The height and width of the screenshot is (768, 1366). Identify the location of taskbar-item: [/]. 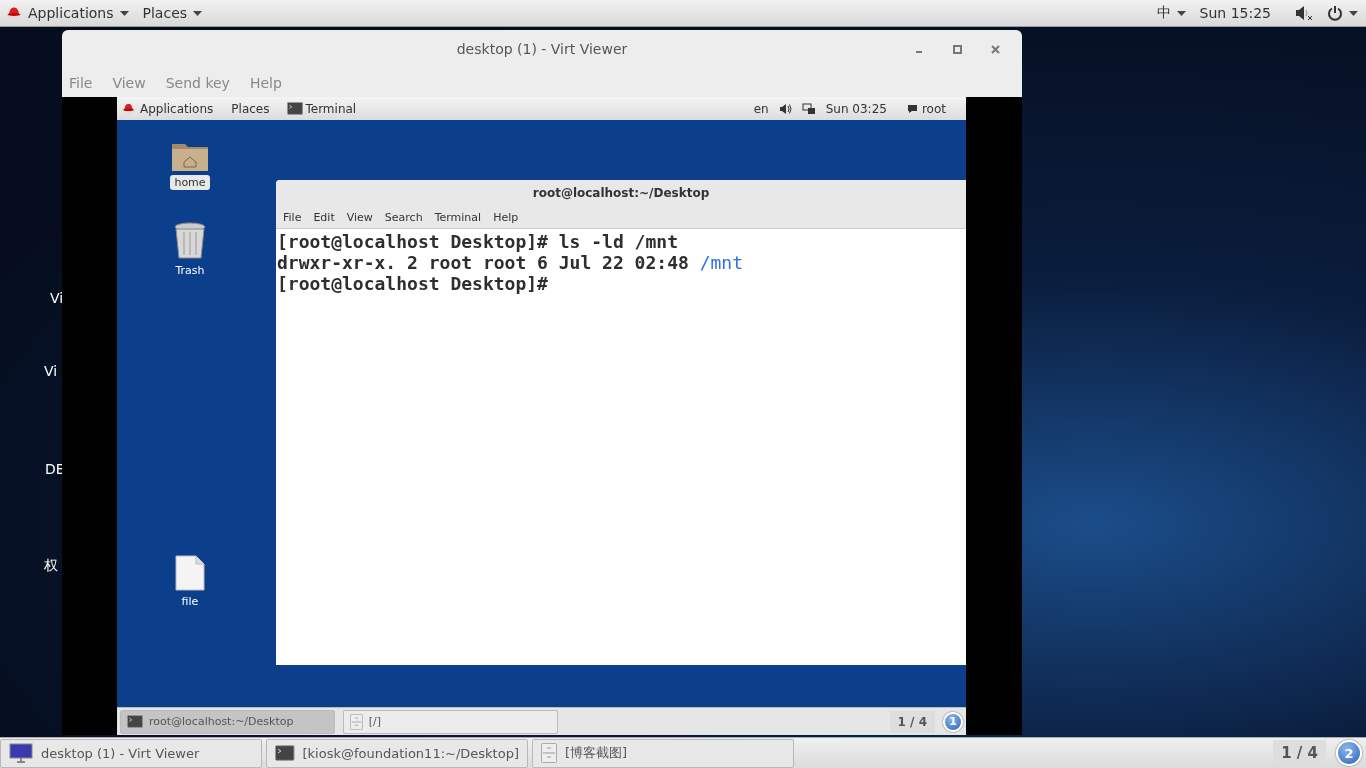
(450, 721).